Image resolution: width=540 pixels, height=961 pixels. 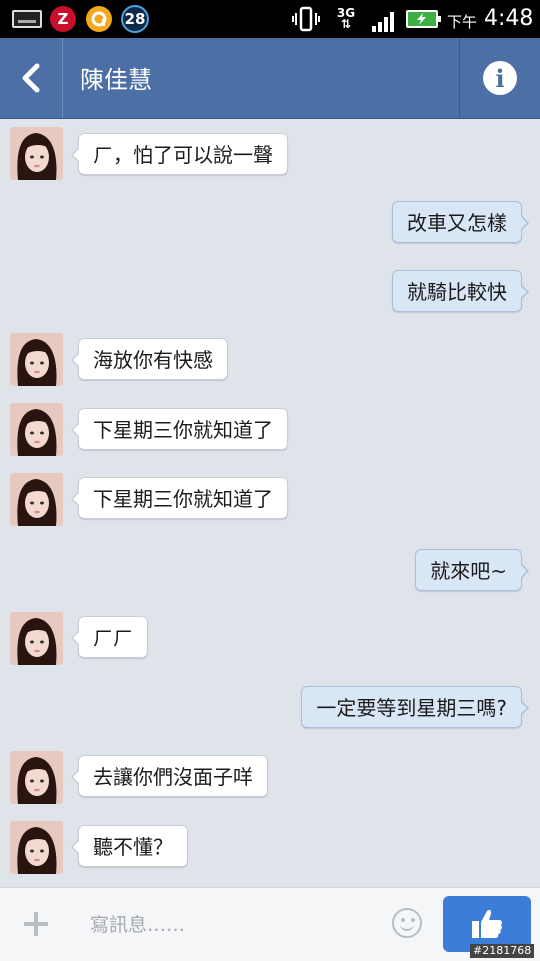 I want to click on smiley-icon, so click(x=407, y=923).